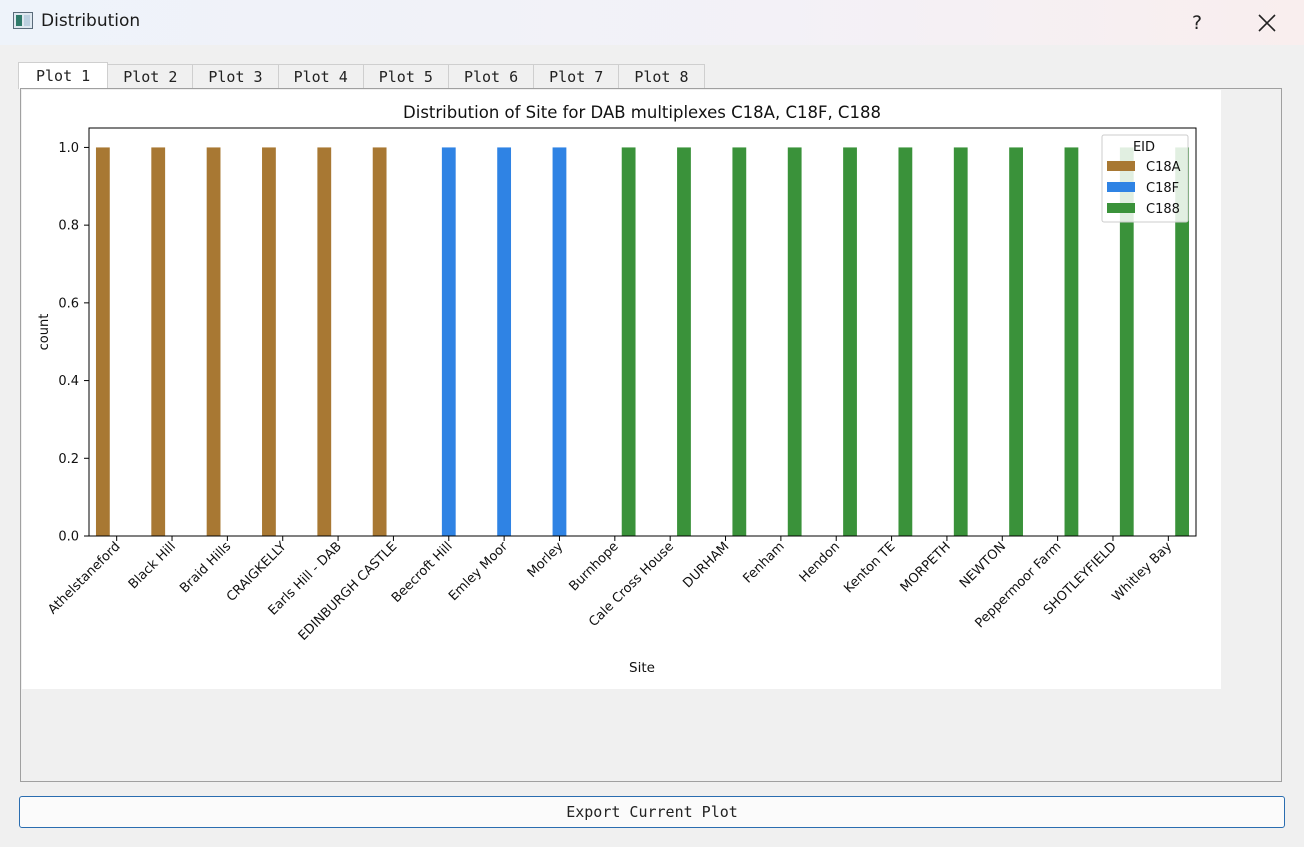 The width and height of the screenshot is (1304, 847). I want to click on bar-c18a-athelstaneford, so click(102, 341).